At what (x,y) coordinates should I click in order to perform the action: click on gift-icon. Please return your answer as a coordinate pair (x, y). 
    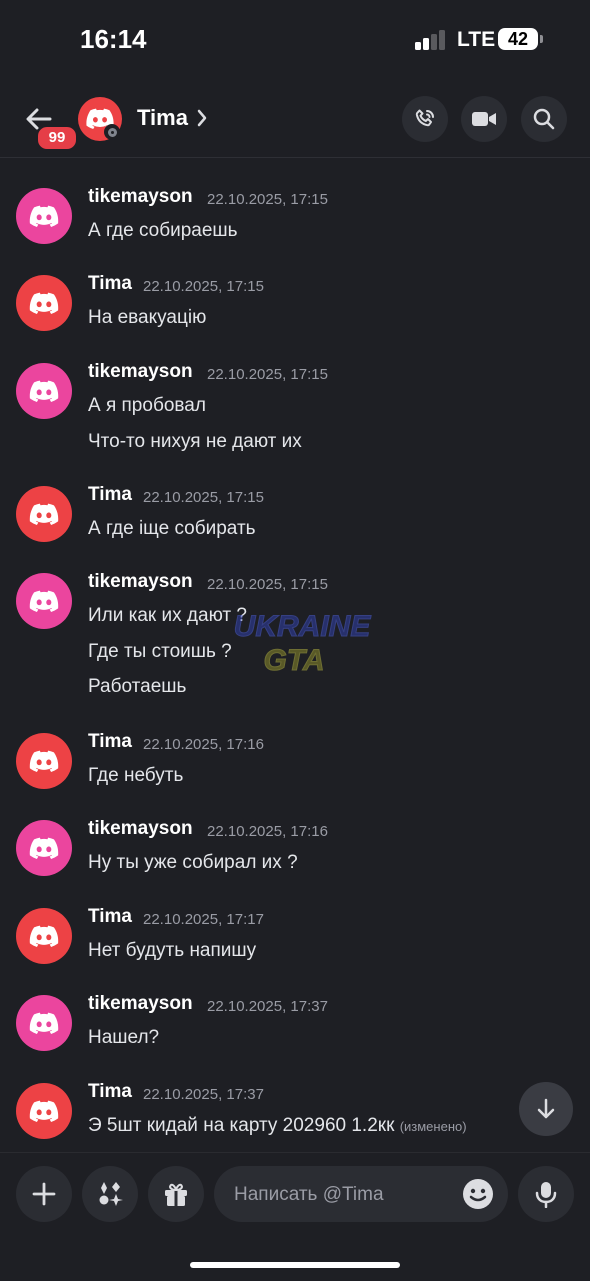
    Looking at the image, I should click on (176, 1194).